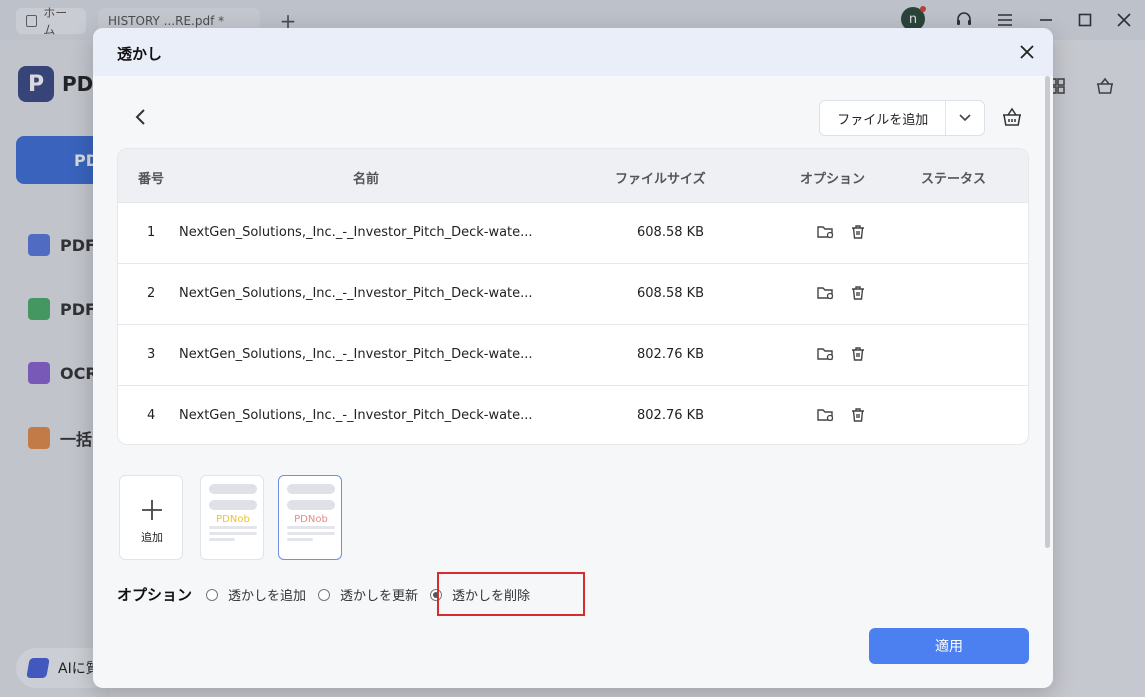 The height and width of the screenshot is (697, 1145). I want to click on row-number: 2, so click(151, 293).